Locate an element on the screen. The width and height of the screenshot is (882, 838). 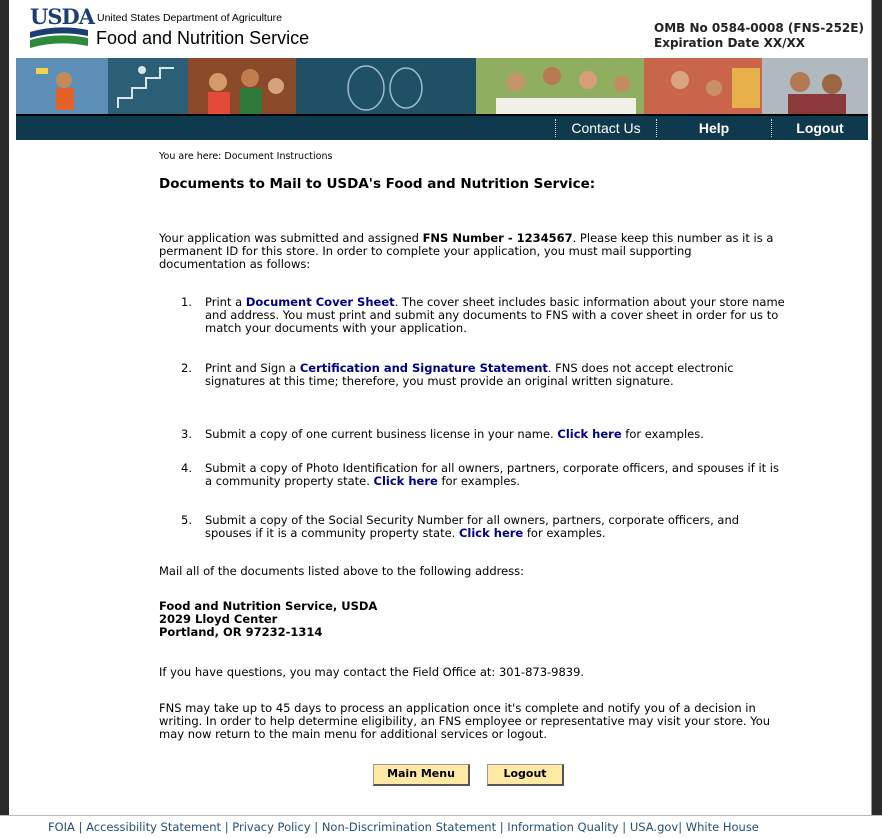
footer-link-white-house: White House is located at coordinates (722, 827).